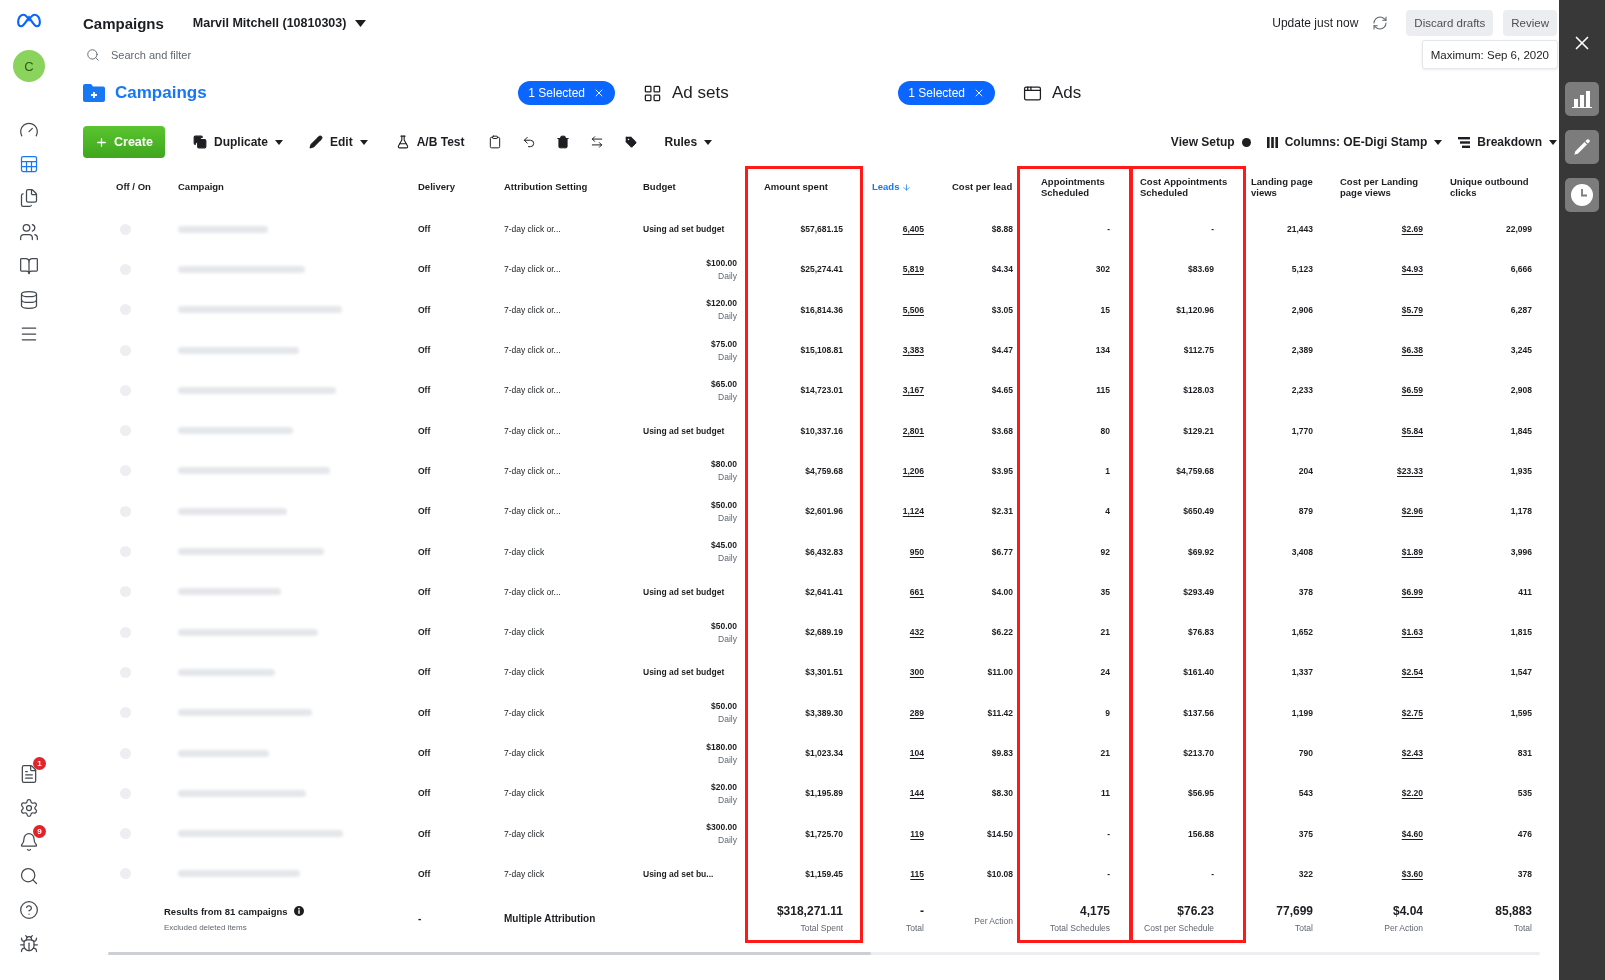  What do you see at coordinates (916, 793) in the screenshot?
I see `table-link: 144` at bounding box center [916, 793].